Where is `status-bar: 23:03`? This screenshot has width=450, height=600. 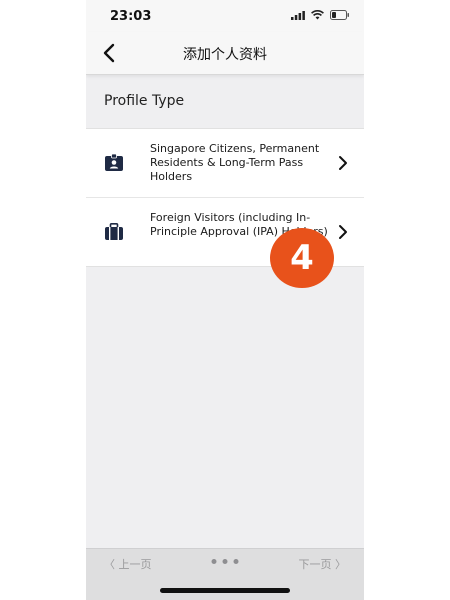 status-bar: 23:03 is located at coordinates (225, 16).